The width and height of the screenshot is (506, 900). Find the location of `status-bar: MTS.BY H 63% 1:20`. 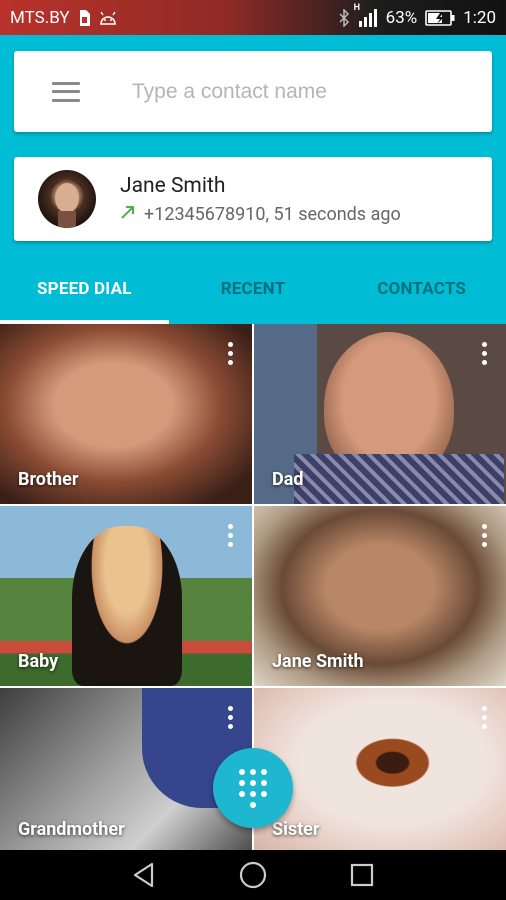

status-bar: MTS.BY H 63% 1:20 is located at coordinates (253, 17).